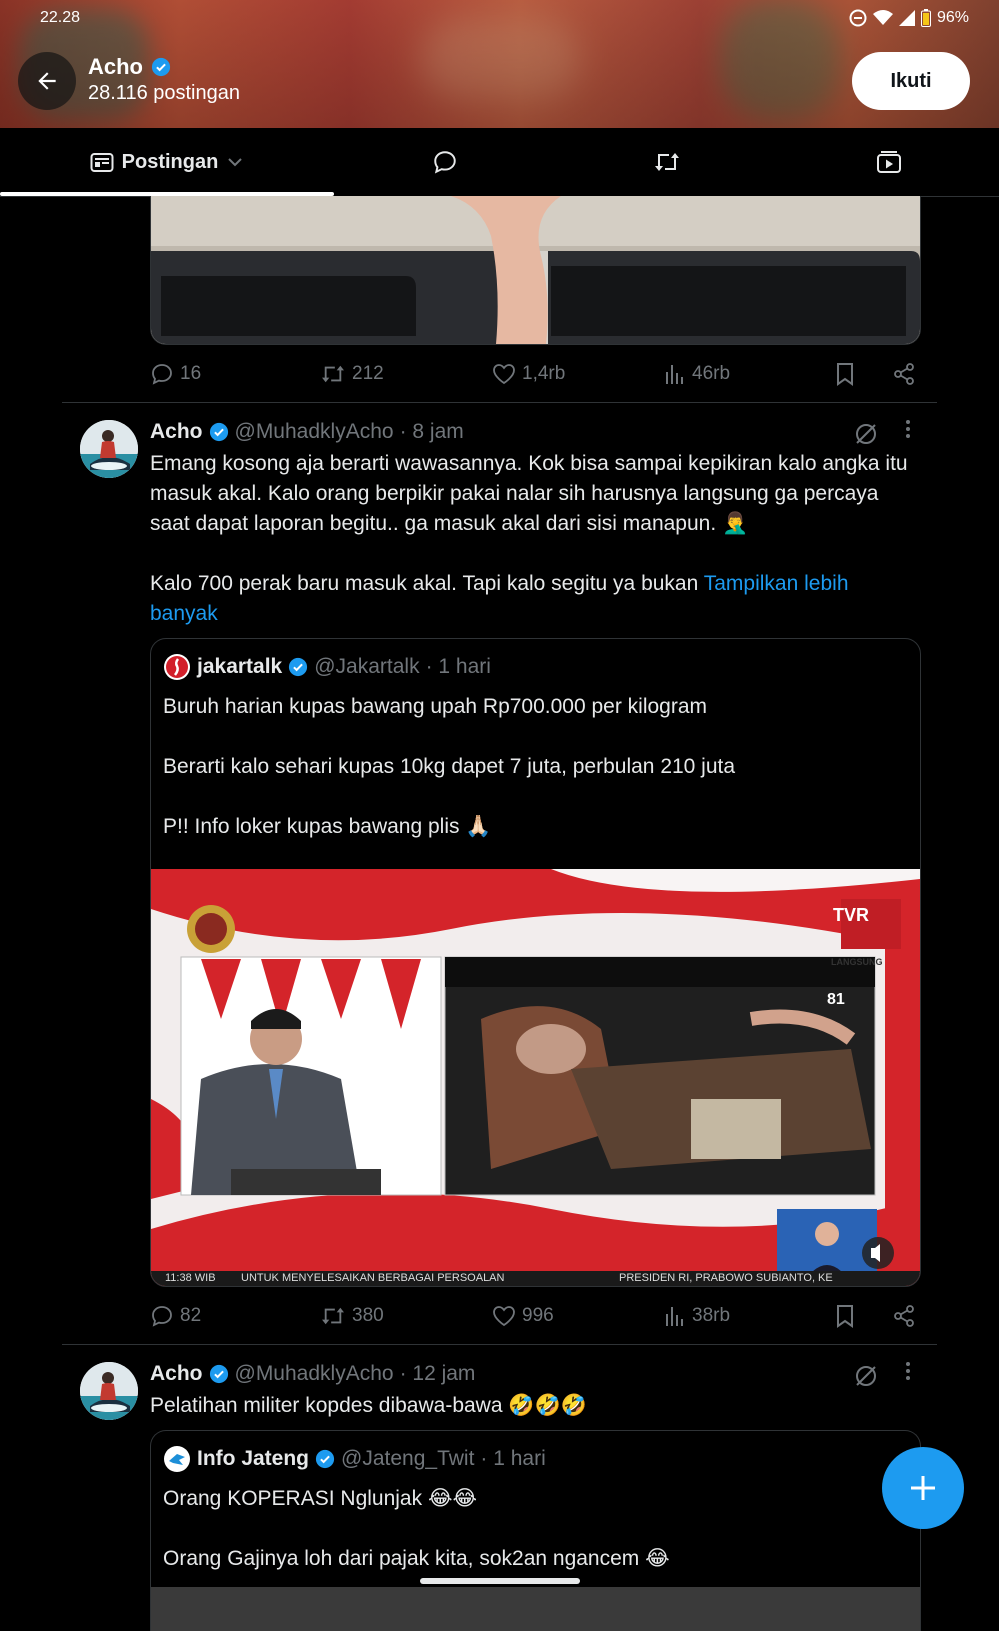 The image size is (999, 1631). I want to click on views-button: 46rb, so click(697, 374).